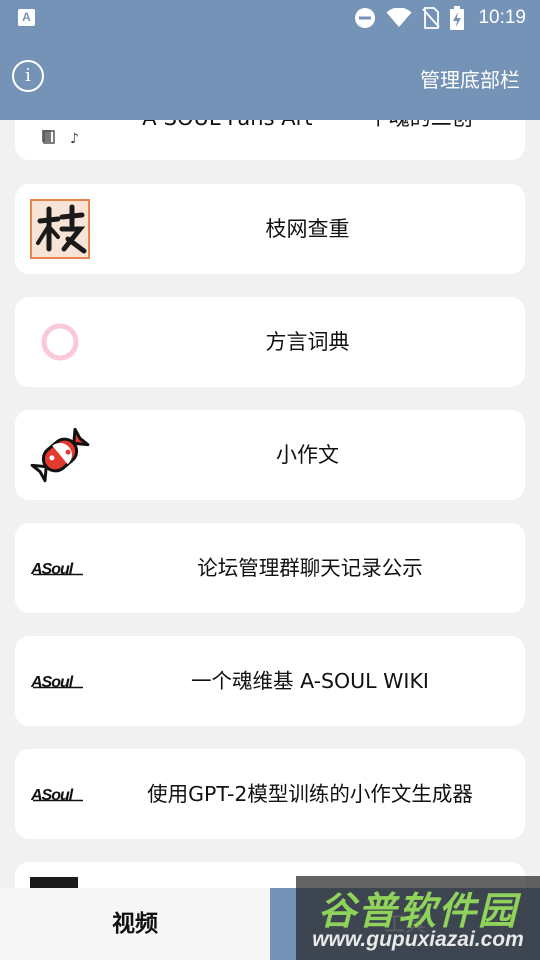 This screenshot has width=540, height=960. Describe the element at coordinates (431, 18) in the screenshot. I see `no-sim-icon` at that location.